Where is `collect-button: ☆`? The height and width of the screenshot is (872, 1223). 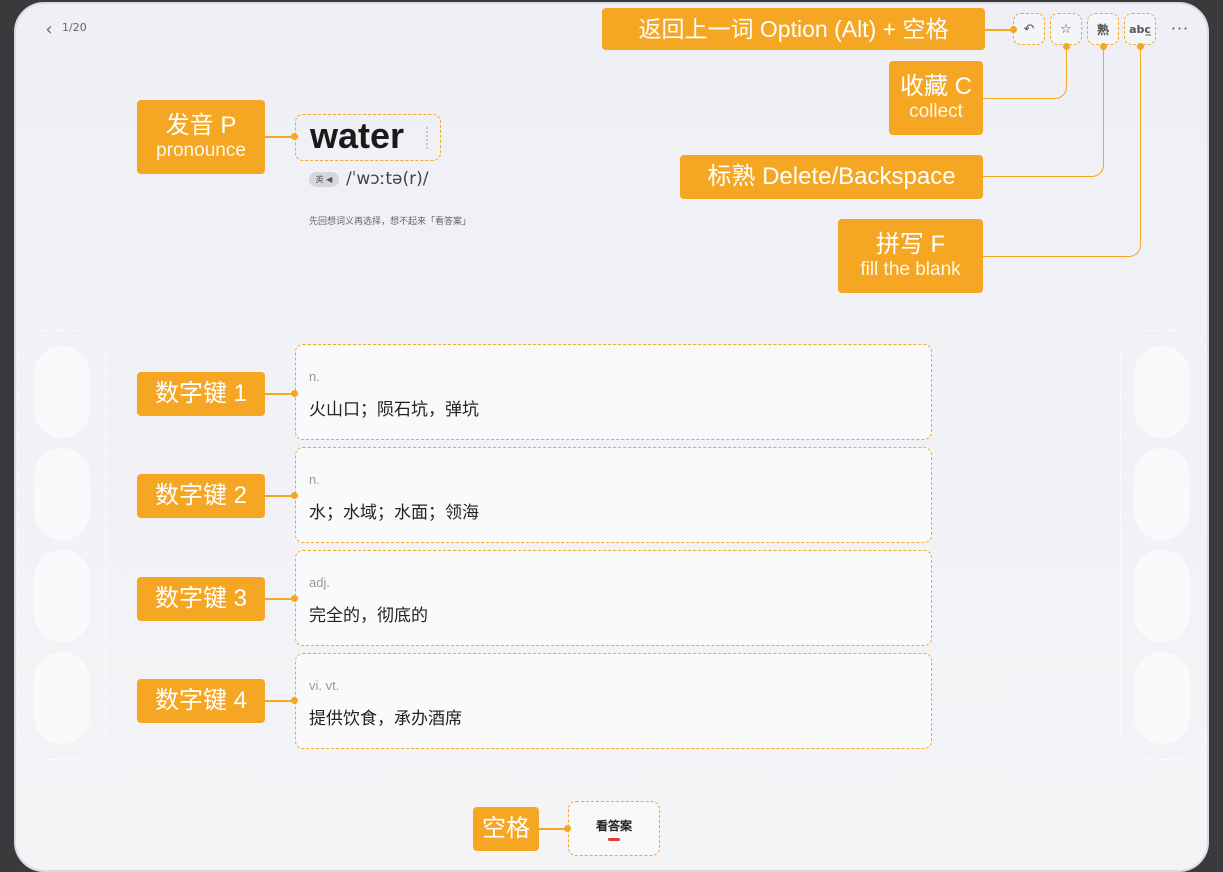 collect-button: ☆ is located at coordinates (1066, 29).